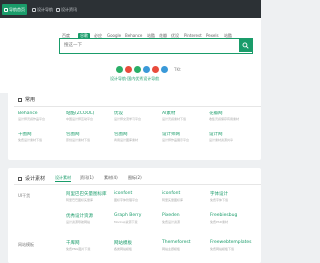 This screenshot has height=263, width=320. What do you see at coordinates (80, 200) in the screenshot?
I see `resource-desc: 阿里巴巴图标矢量库` at bounding box center [80, 200].